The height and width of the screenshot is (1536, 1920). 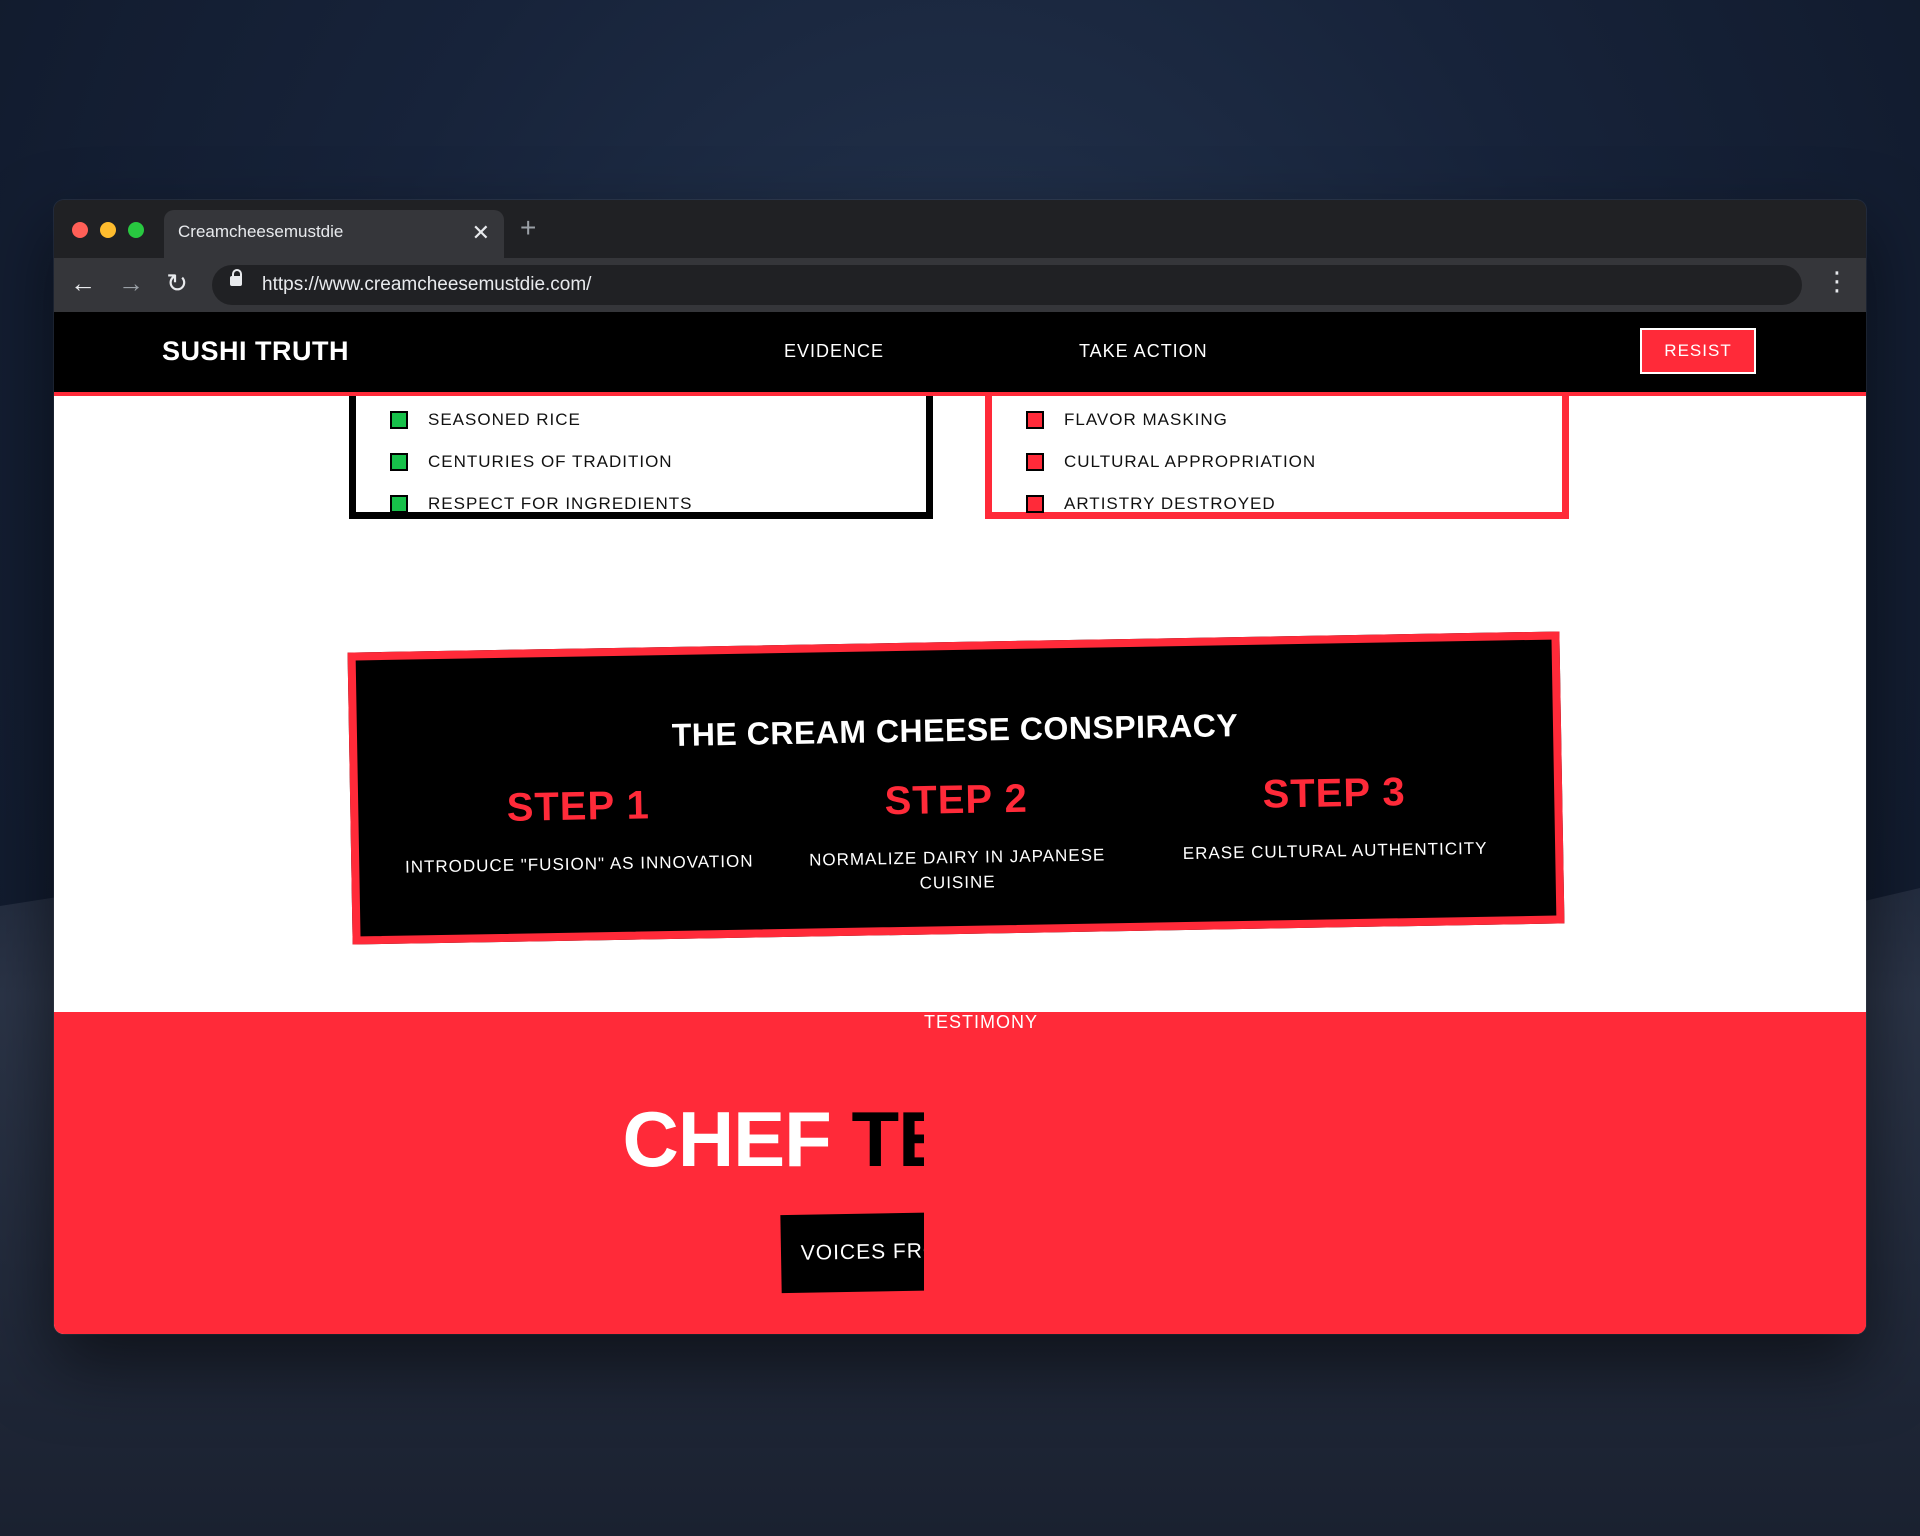 I want to click on conspiracy-title: THE CREAM CHEESE CONSPIRACY, so click(x=955, y=730).